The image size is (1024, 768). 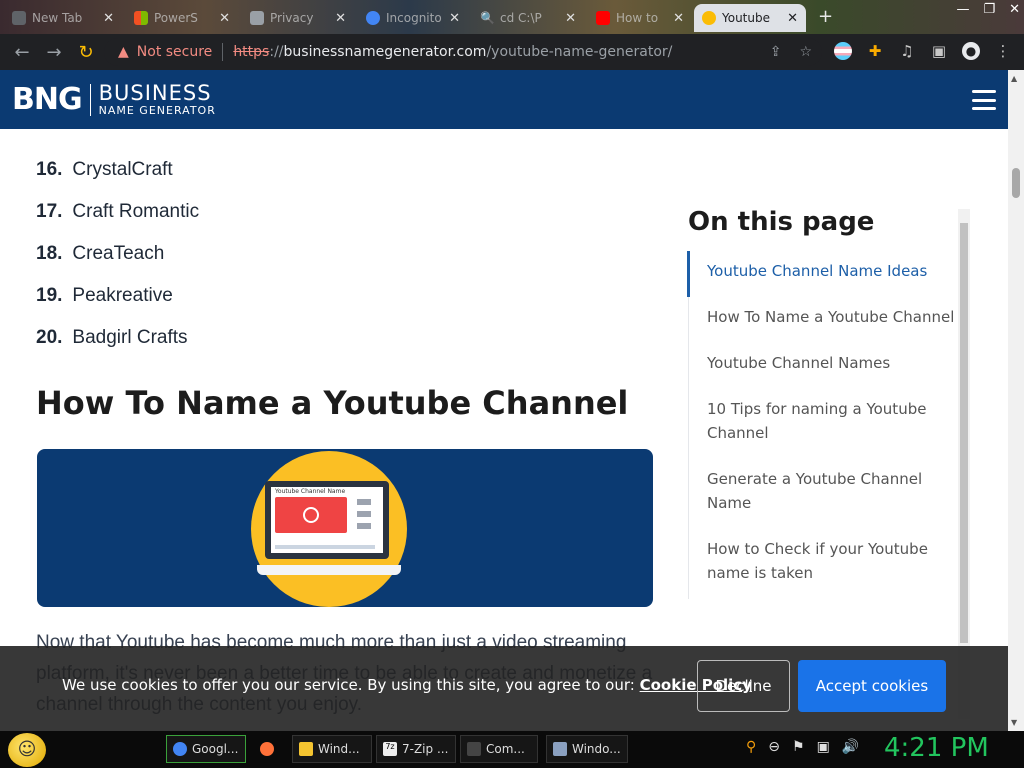 I want to click on list-item-name: Peakreative, so click(x=122, y=295).